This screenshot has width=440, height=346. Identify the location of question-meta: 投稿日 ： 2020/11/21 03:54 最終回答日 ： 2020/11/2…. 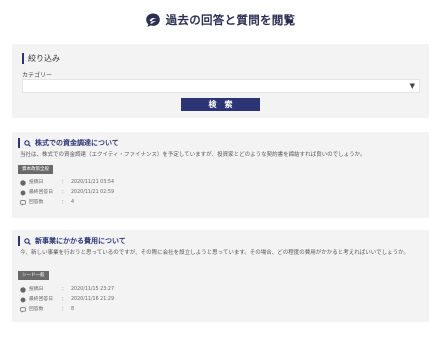
(67, 193).